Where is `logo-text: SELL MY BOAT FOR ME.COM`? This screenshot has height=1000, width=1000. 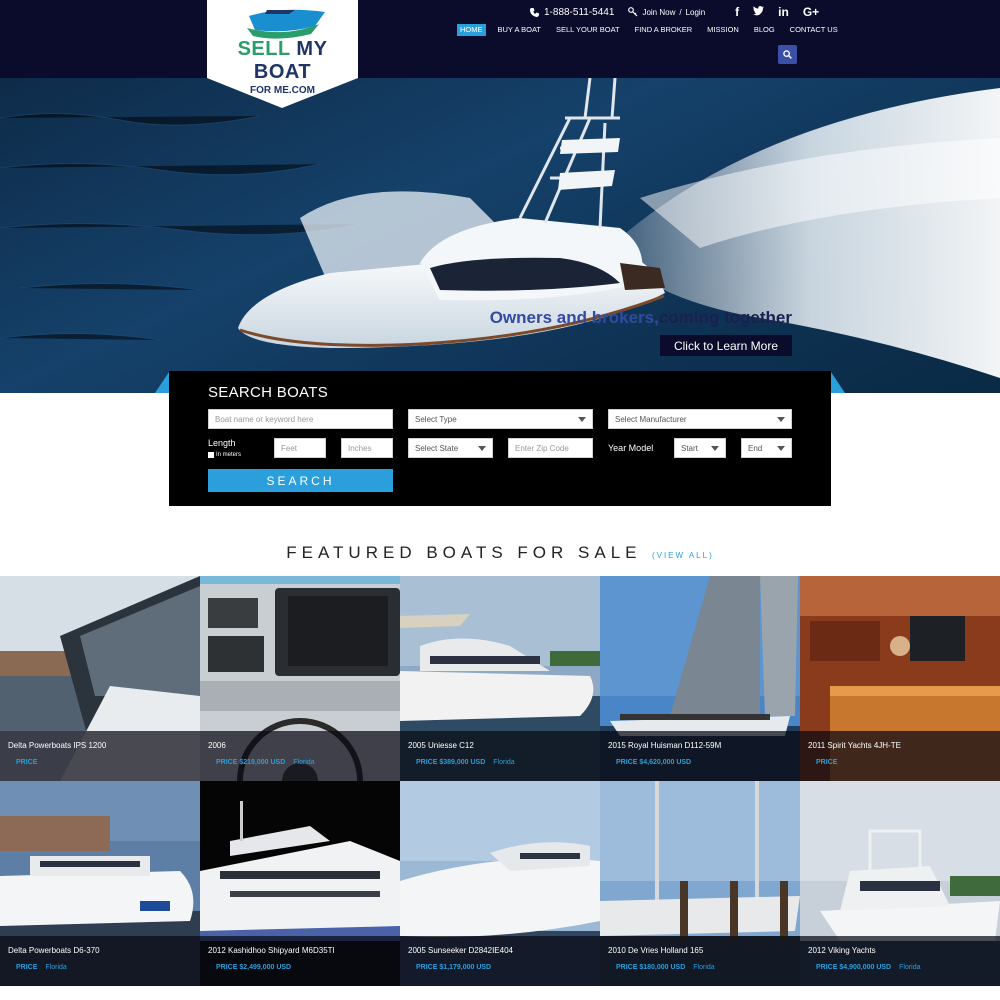 logo-text: SELL MY BOAT FOR ME.COM is located at coordinates (282, 67).